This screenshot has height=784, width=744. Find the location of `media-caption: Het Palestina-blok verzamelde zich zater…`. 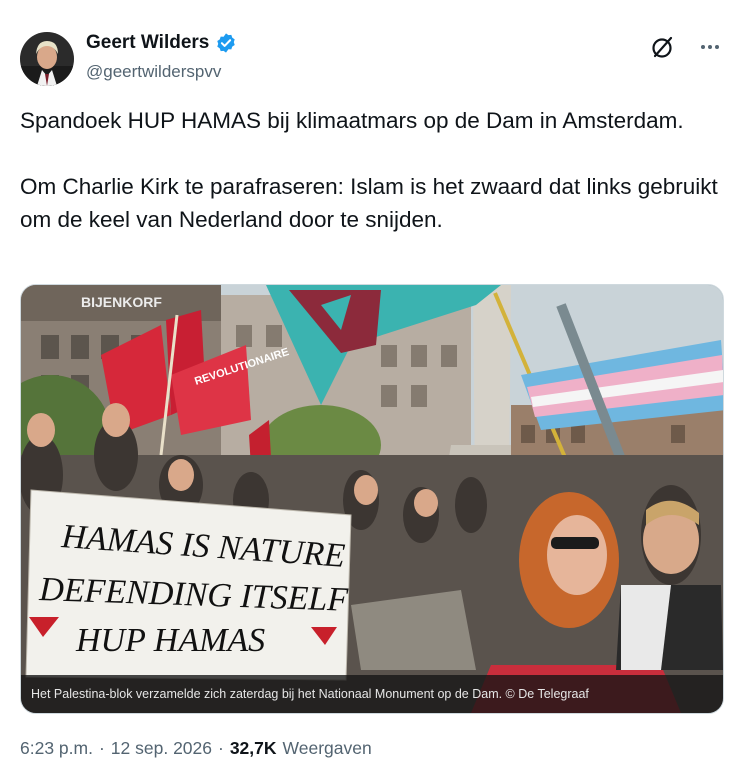

media-caption: Het Palestina-blok verzamelde zich zater… is located at coordinates (310, 694).